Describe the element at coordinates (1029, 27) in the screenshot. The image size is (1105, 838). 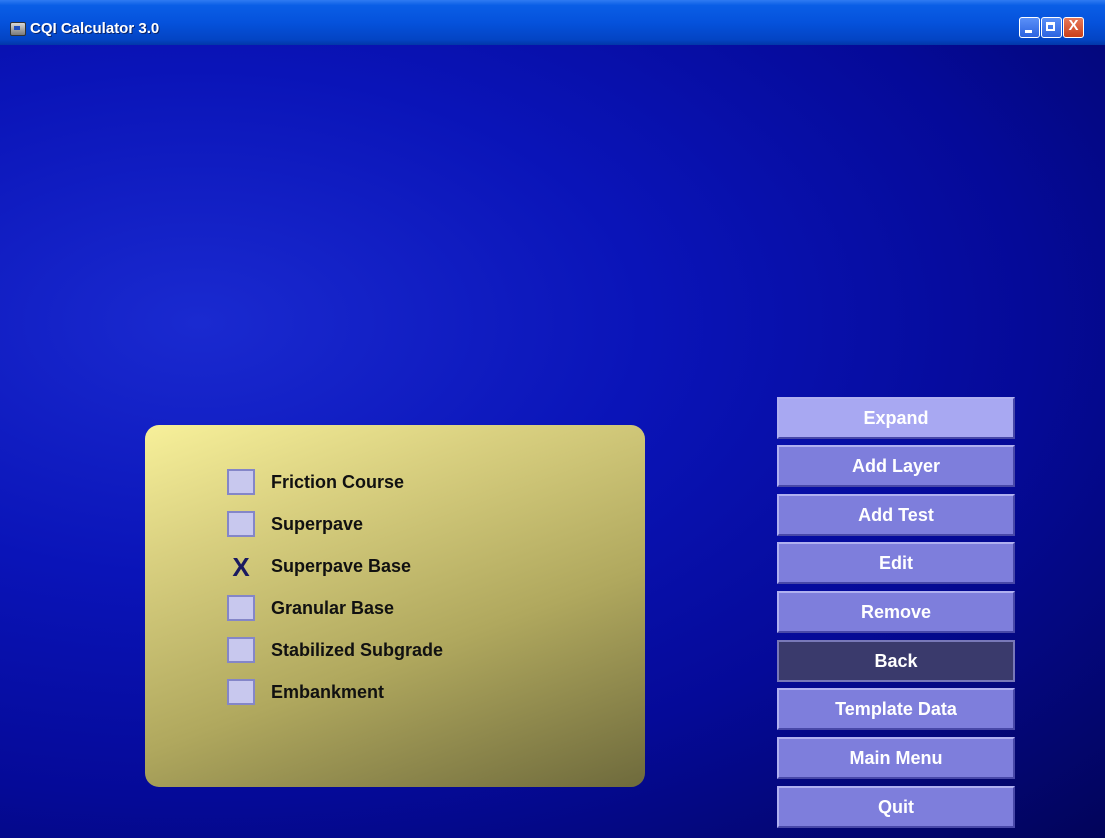
I see `minimize-button` at that location.